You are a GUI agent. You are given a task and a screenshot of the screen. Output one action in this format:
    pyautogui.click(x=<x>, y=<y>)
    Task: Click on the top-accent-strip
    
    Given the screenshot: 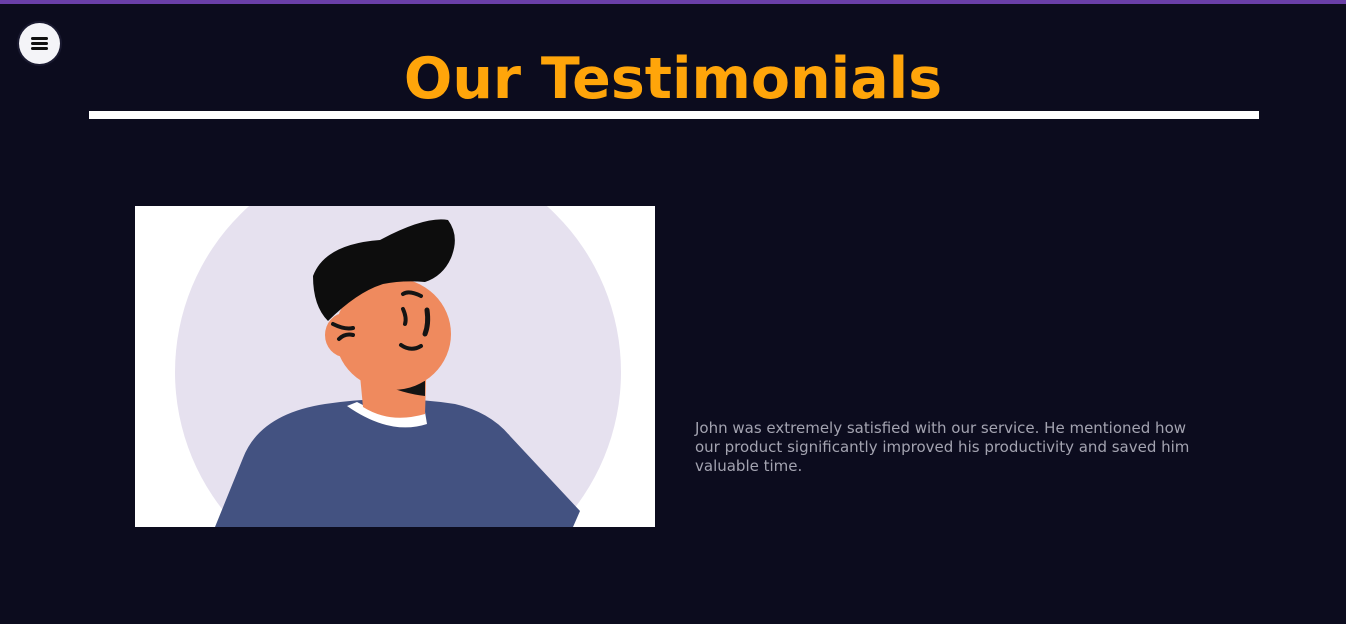 What is the action you would take?
    pyautogui.click(x=673, y=2)
    